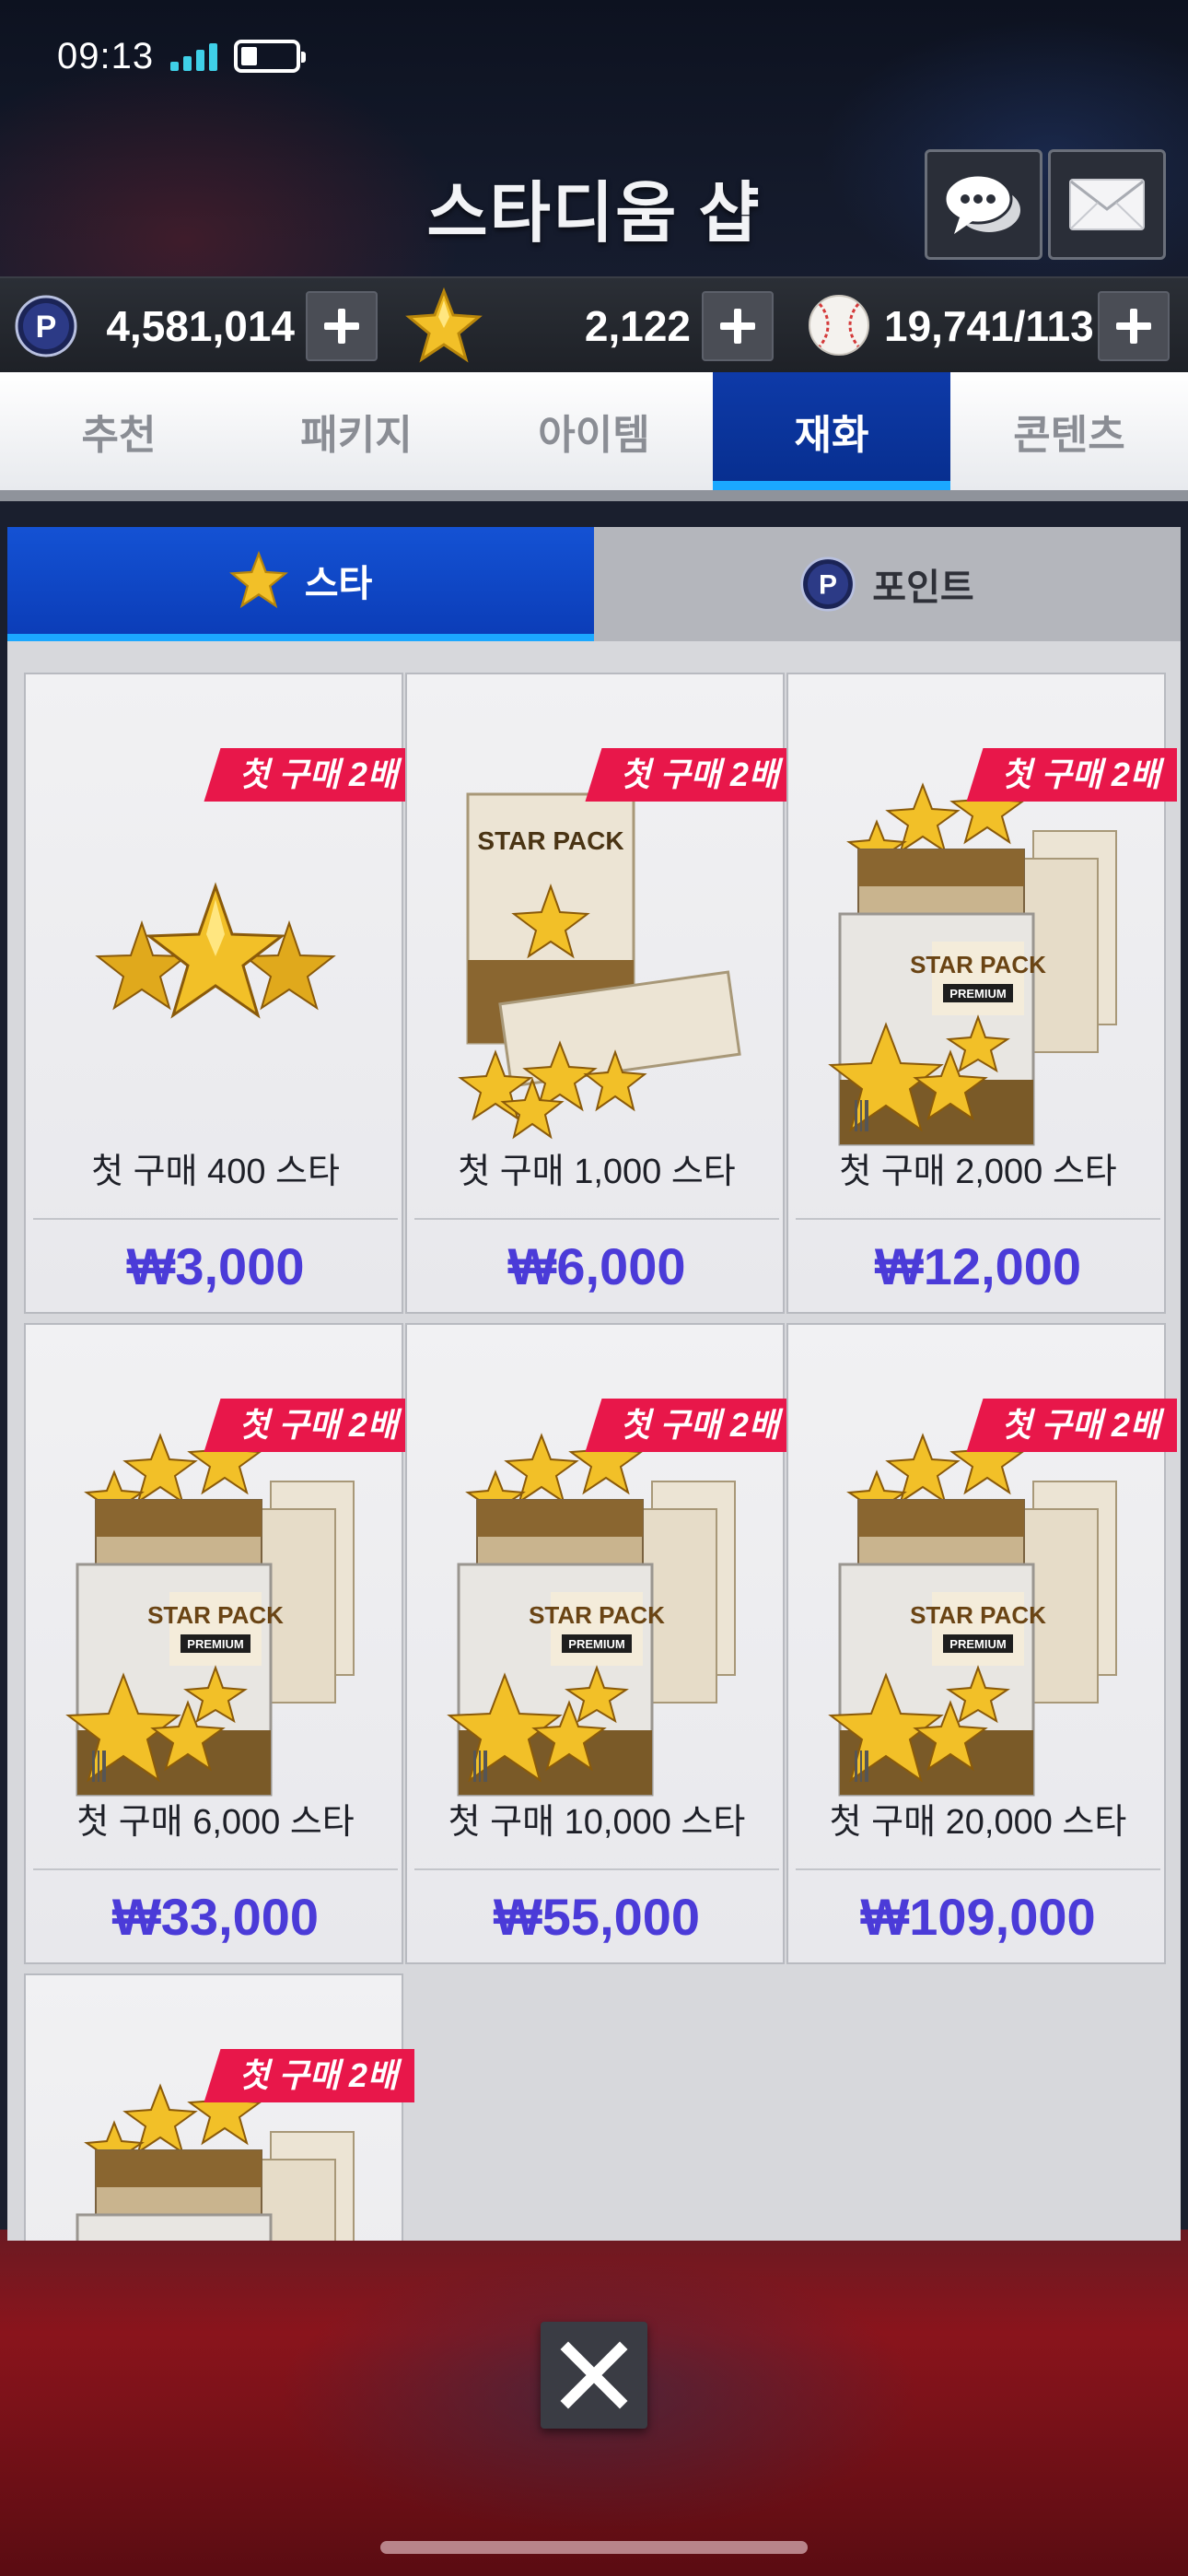 The image size is (1188, 2576). I want to click on add-balls-button, so click(1134, 326).